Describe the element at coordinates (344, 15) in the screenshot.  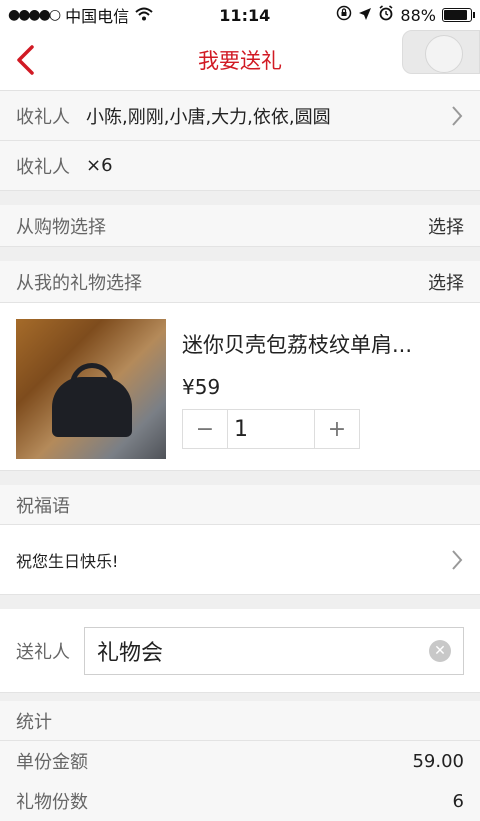
I see `rotation-lock-icon` at that location.